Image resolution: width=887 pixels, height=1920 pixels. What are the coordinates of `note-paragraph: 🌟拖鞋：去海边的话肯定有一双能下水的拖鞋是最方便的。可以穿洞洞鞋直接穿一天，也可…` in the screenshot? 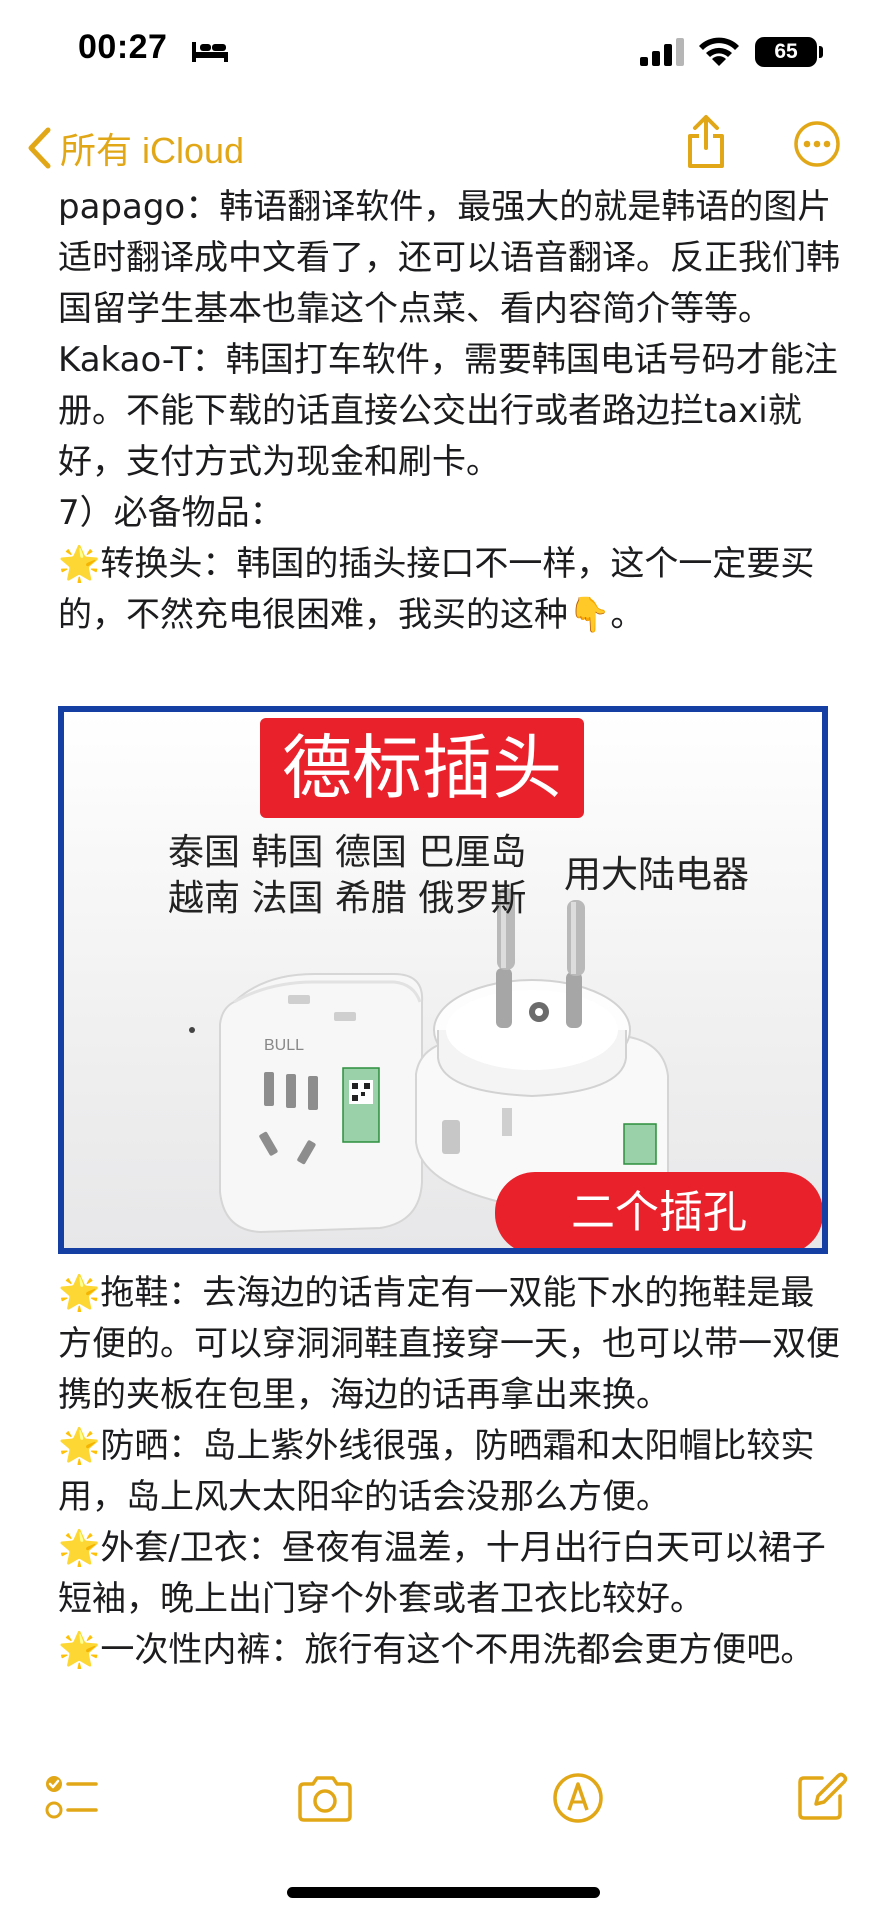 It's located at (449, 1344).